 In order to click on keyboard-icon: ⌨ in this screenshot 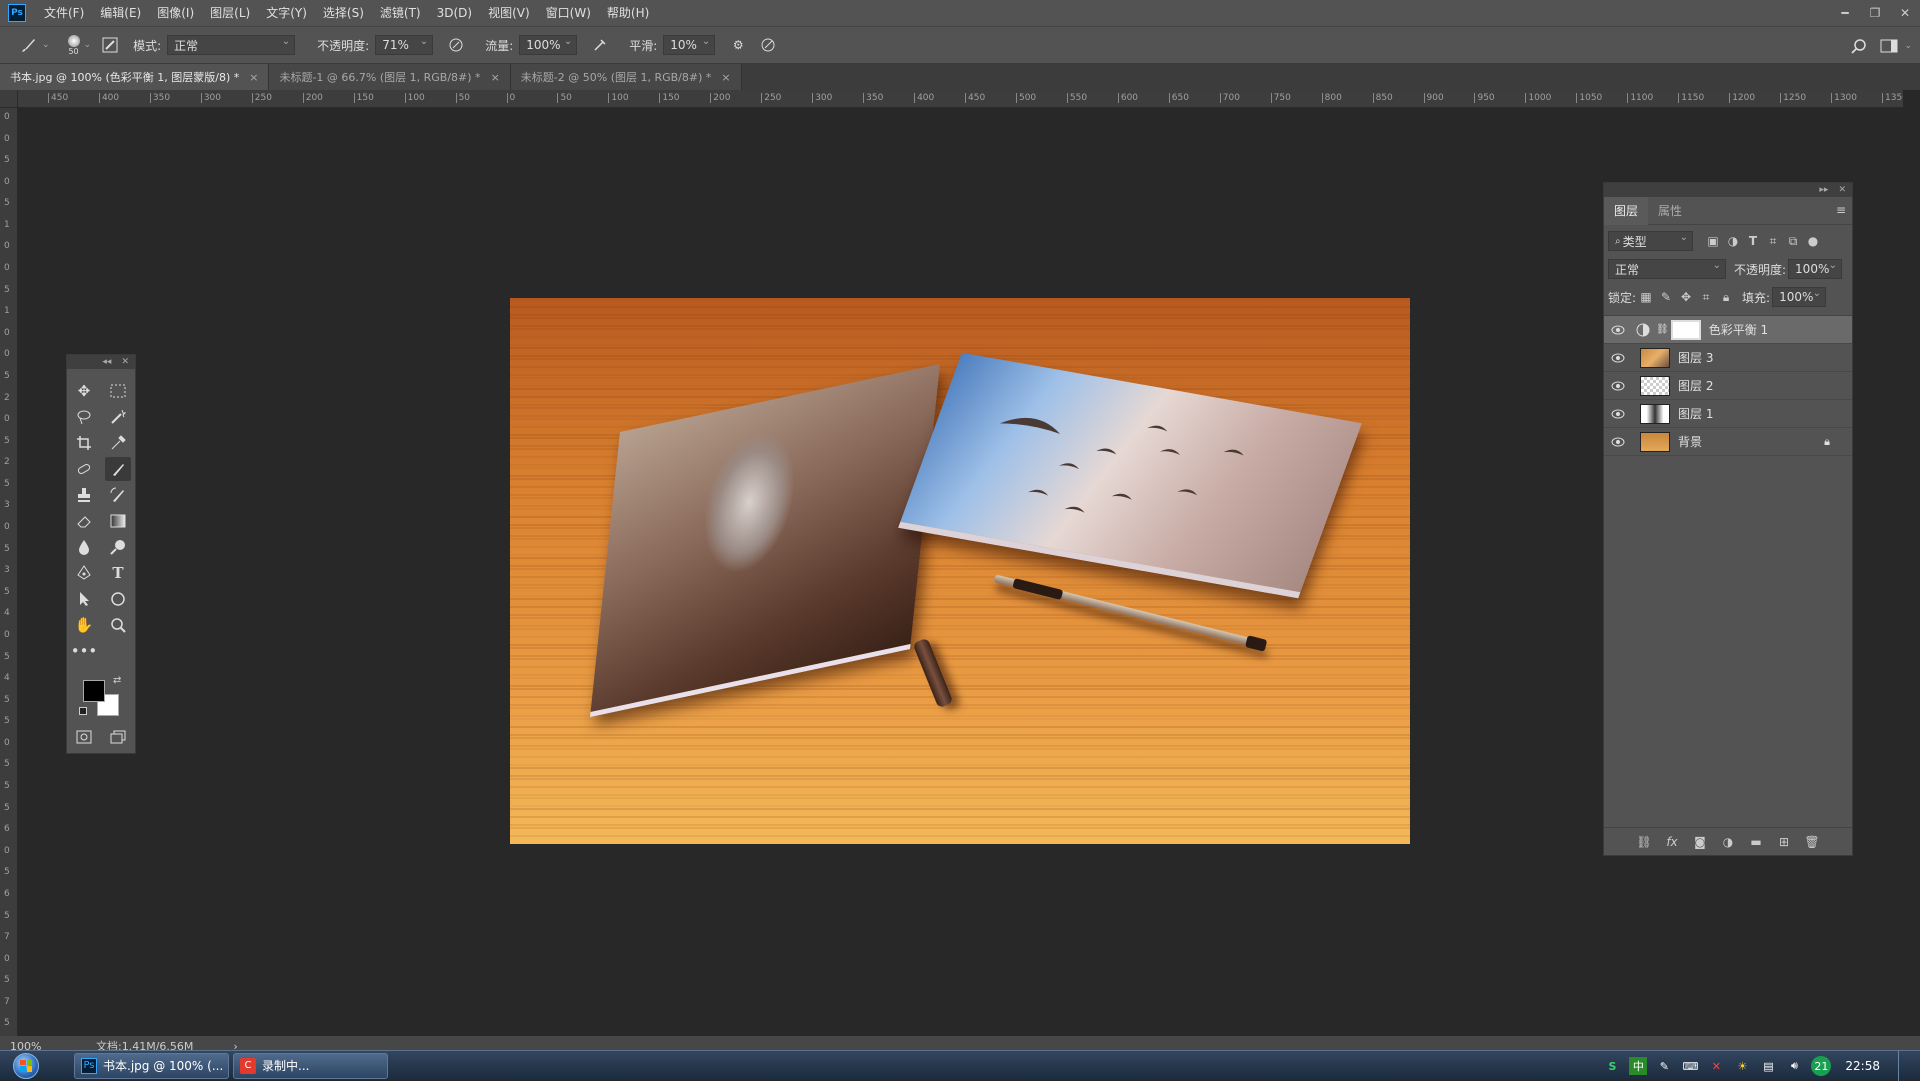, I will do `click(1690, 1066)`.